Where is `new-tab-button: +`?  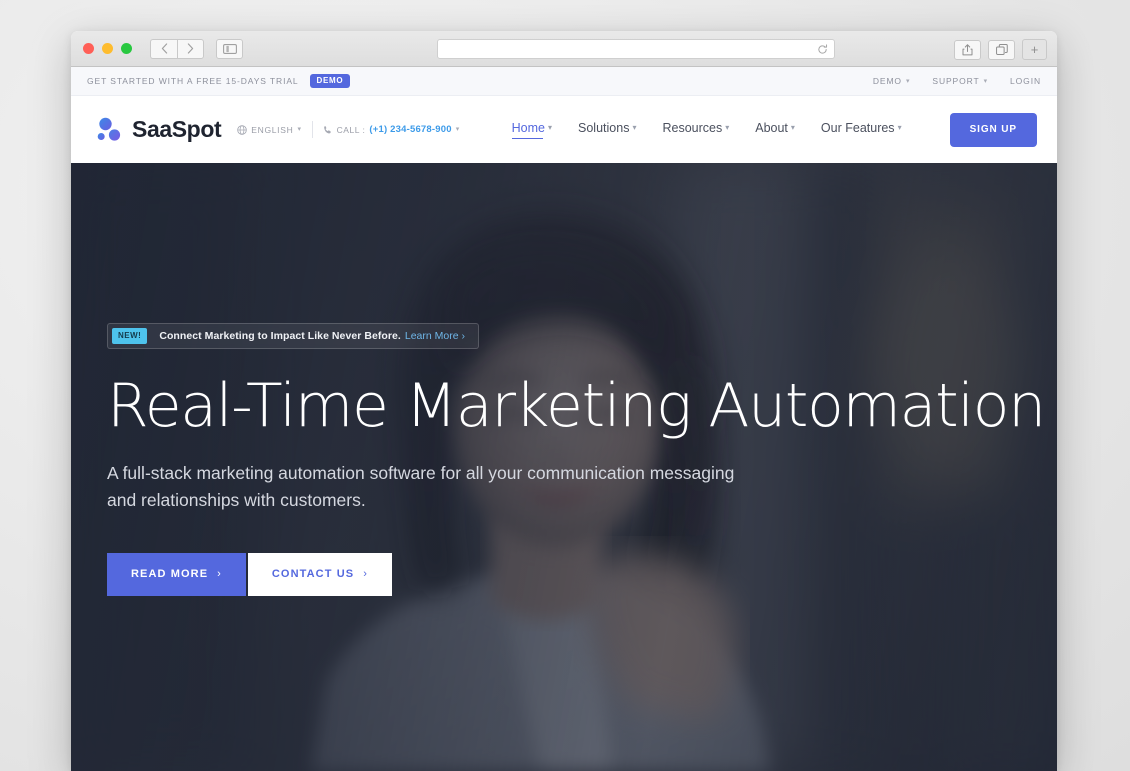
new-tab-button: + is located at coordinates (1034, 49).